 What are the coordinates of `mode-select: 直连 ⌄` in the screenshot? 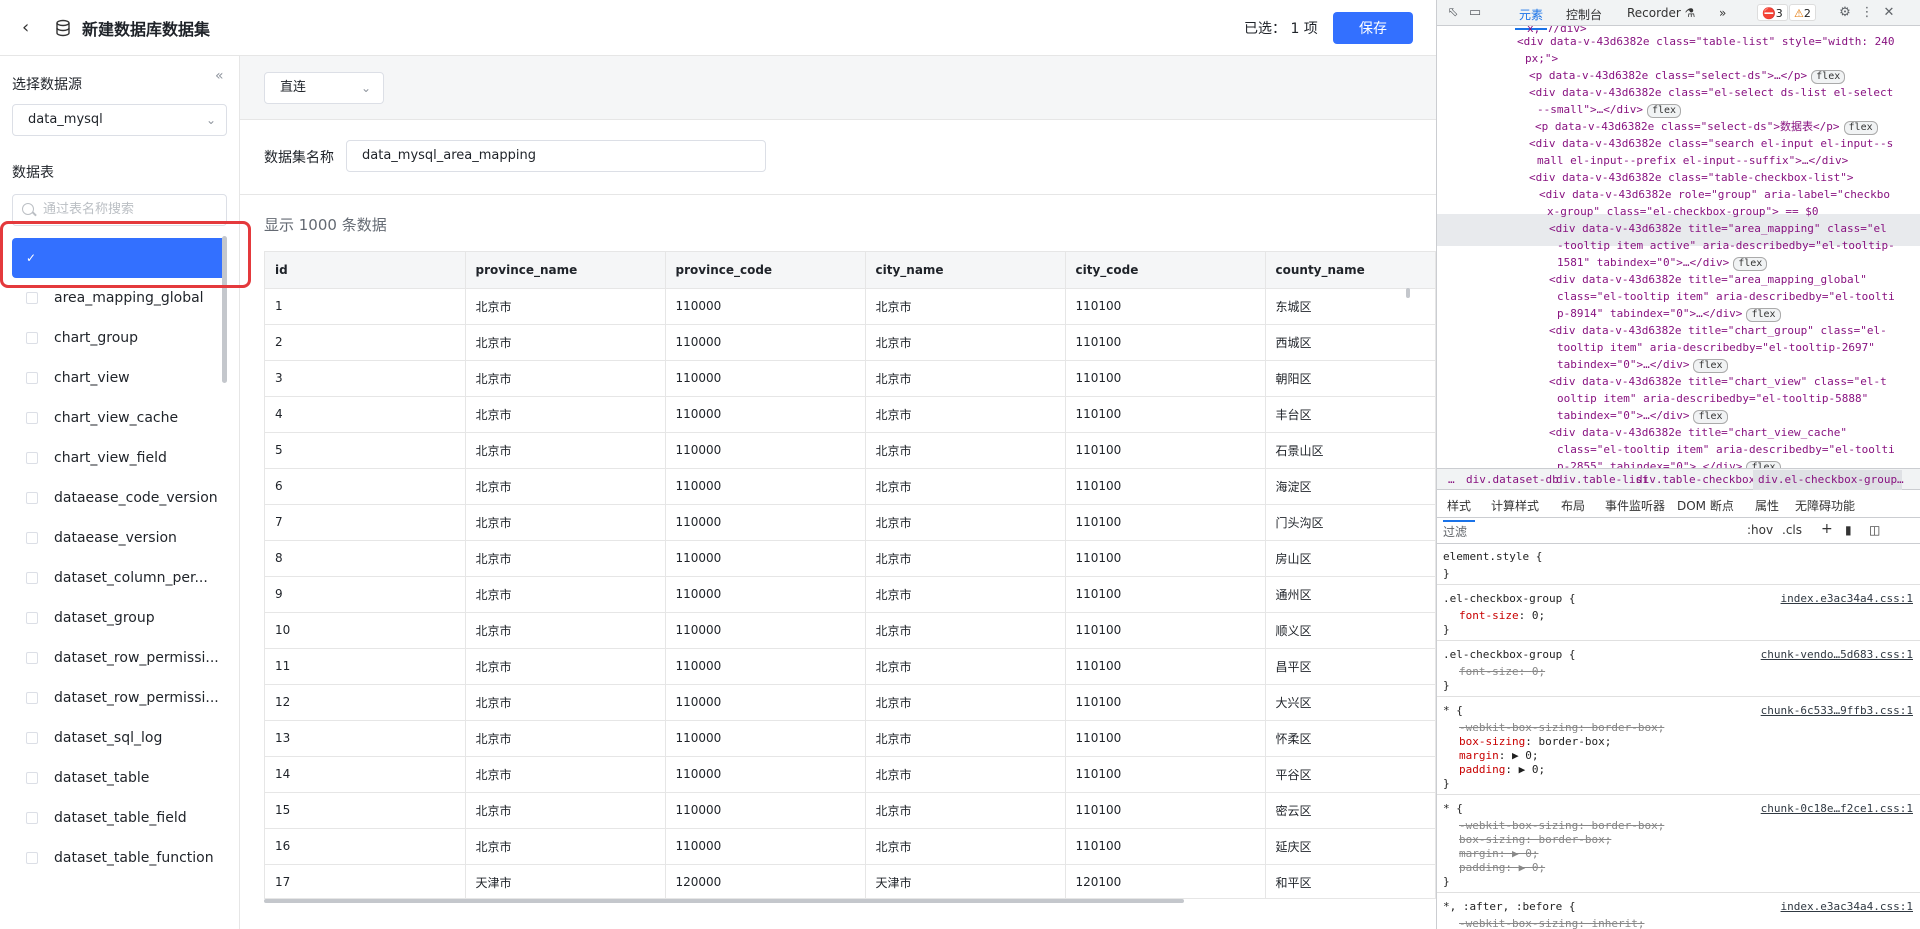 It's located at (324, 88).